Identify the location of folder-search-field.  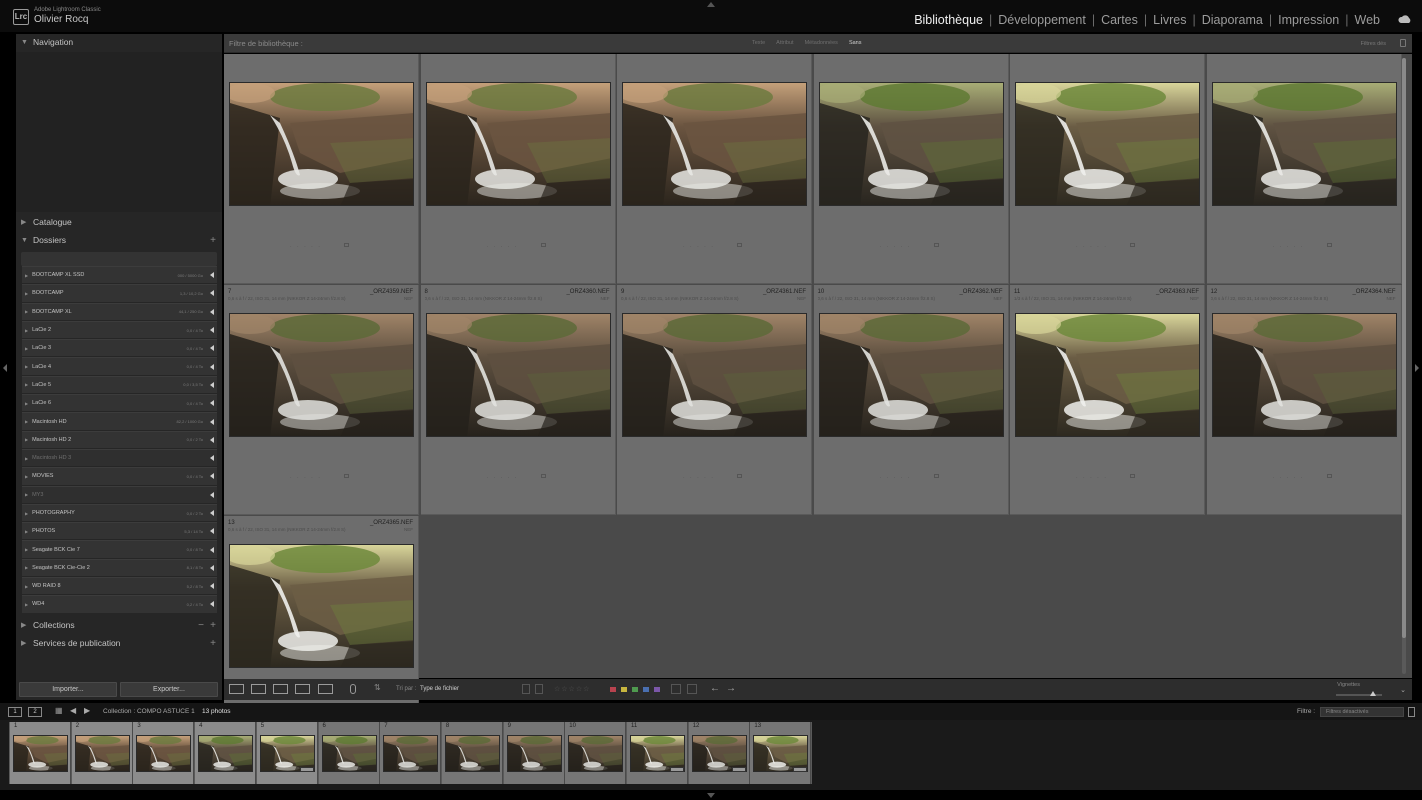
(119, 259).